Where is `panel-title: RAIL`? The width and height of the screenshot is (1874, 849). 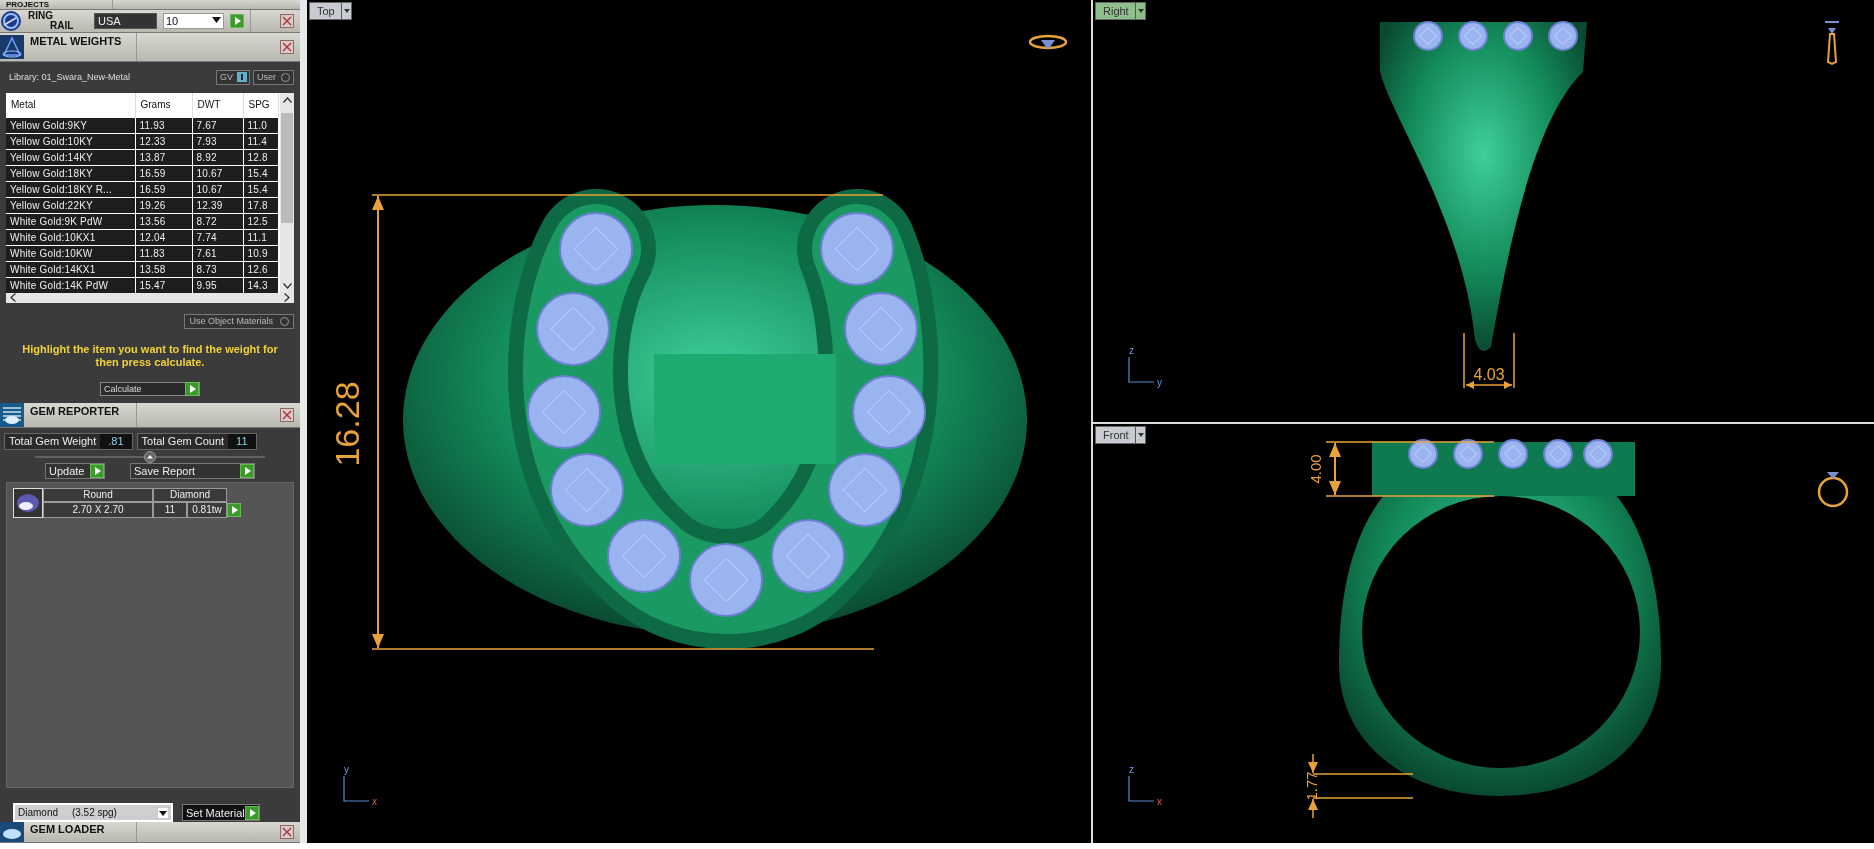
panel-title: RAIL is located at coordinates (62, 25).